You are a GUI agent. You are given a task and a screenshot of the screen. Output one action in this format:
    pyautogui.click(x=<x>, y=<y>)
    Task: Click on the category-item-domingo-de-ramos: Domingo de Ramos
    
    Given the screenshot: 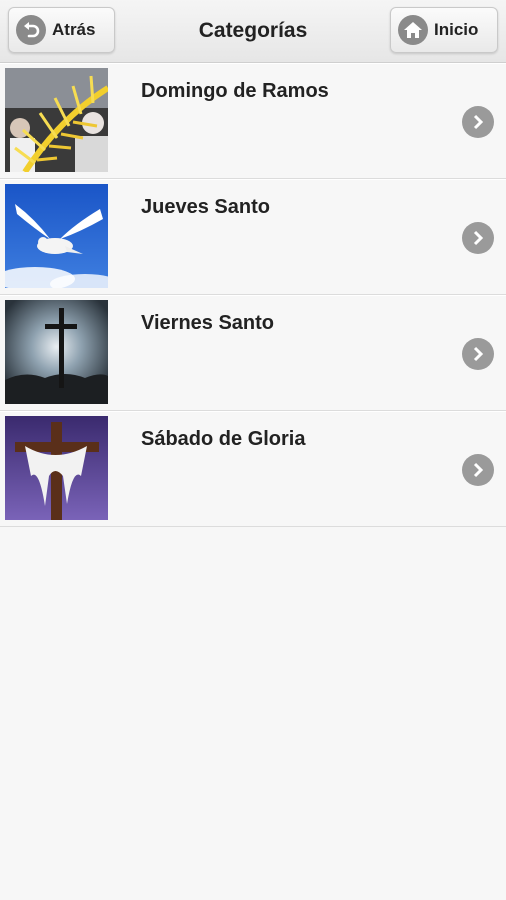 What is the action you would take?
    pyautogui.click(x=253, y=121)
    